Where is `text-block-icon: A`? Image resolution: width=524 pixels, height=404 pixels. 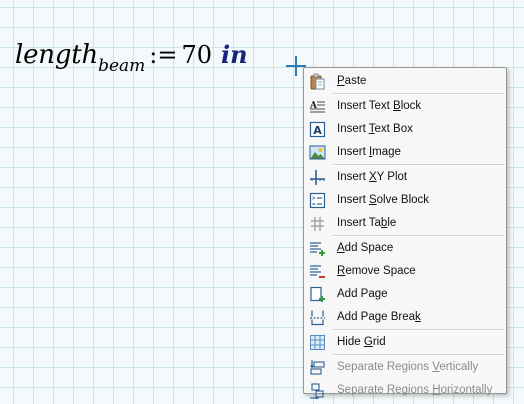 text-block-icon: A is located at coordinates (317, 106).